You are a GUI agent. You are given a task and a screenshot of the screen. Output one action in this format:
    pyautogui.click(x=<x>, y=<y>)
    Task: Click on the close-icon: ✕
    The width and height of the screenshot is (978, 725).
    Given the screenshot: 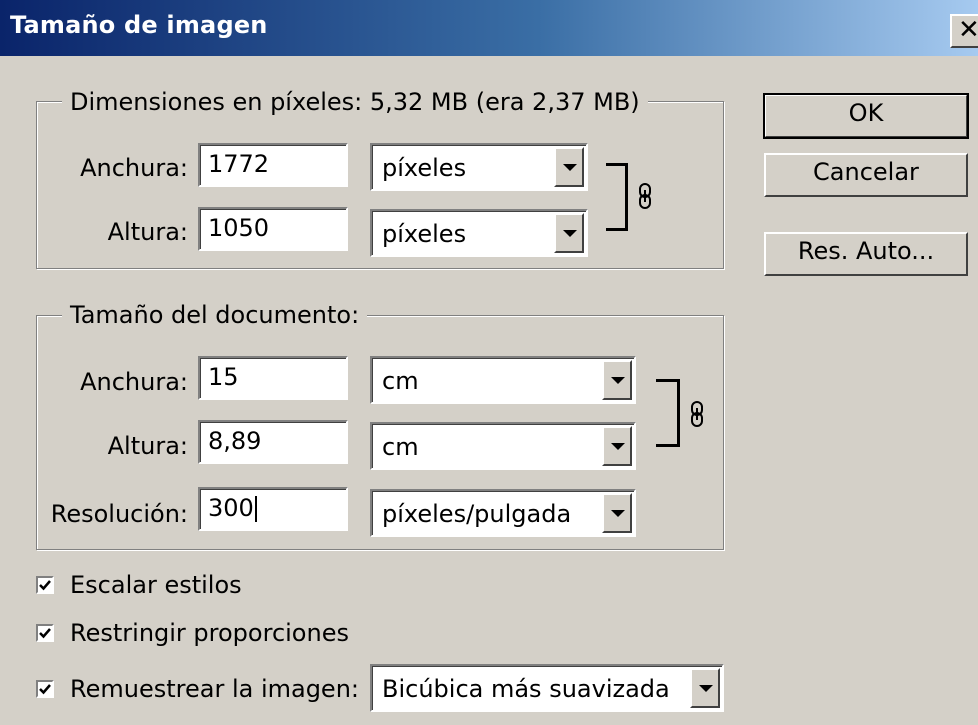 What is the action you would take?
    pyautogui.click(x=968, y=30)
    